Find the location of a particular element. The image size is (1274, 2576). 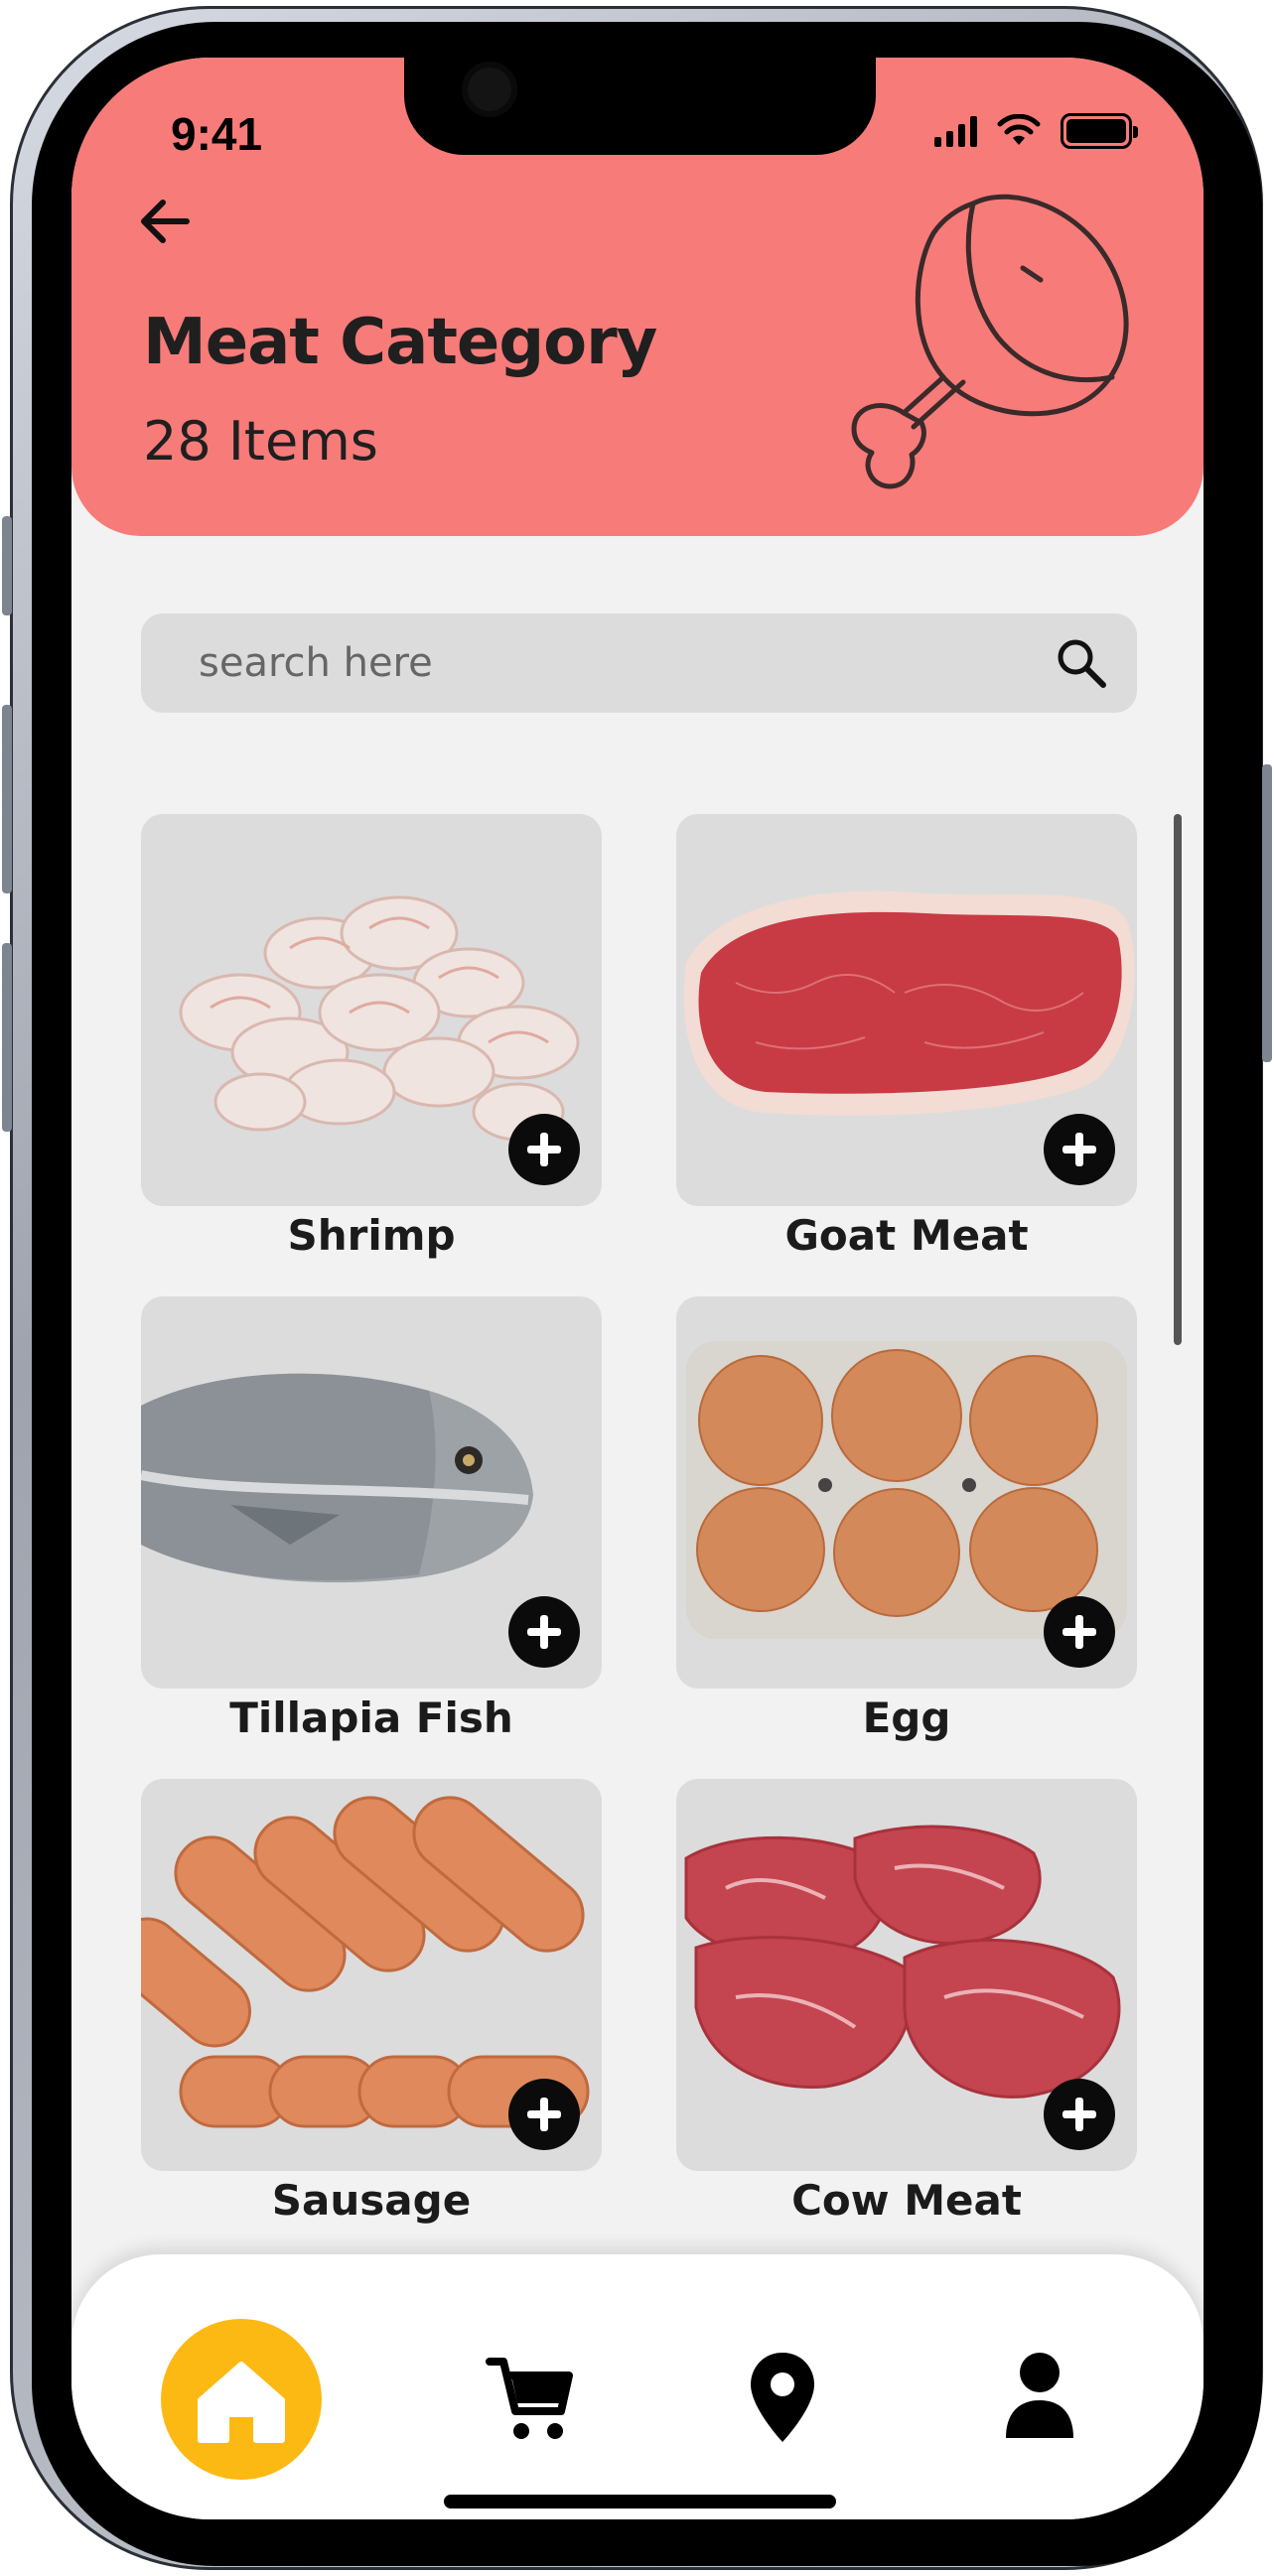

item-count: 28 Items is located at coordinates (260, 441).